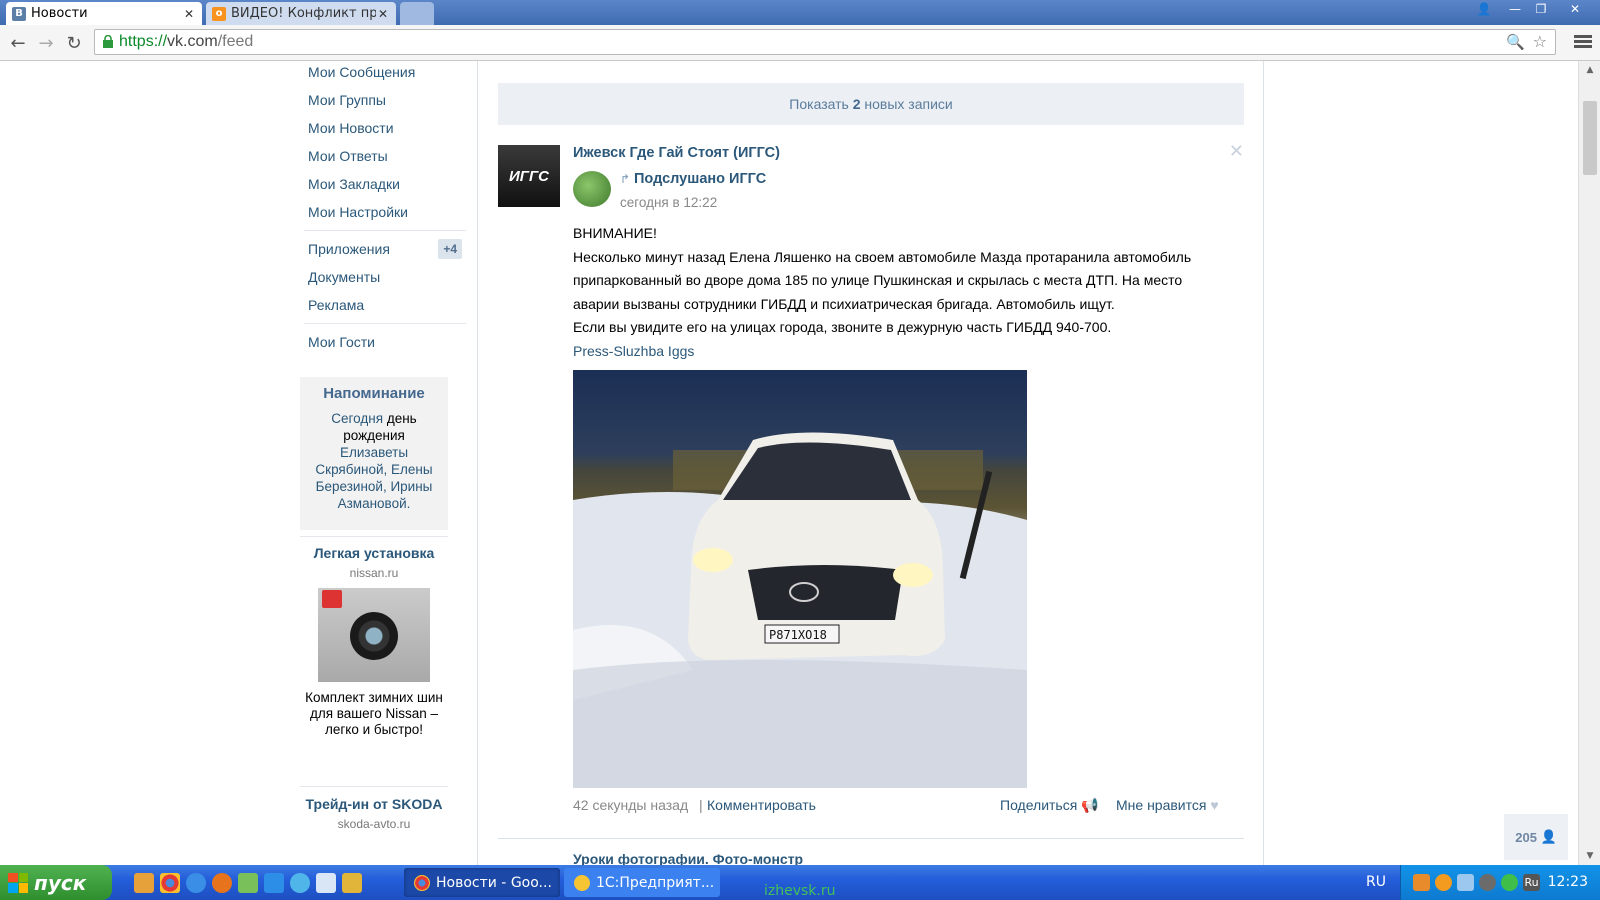 The height and width of the screenshot is (900, 1600). I want to click on post-photo: Р871ХО18, so click(800, 579).